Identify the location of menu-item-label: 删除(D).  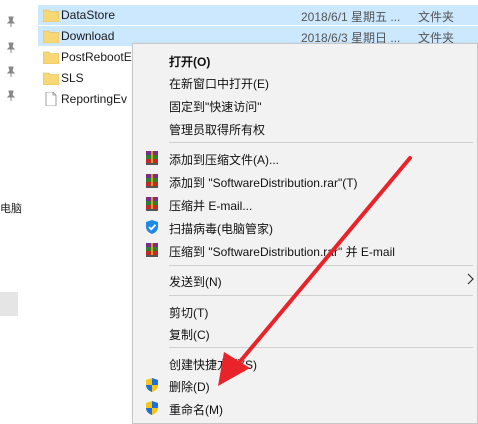
(189, 387).